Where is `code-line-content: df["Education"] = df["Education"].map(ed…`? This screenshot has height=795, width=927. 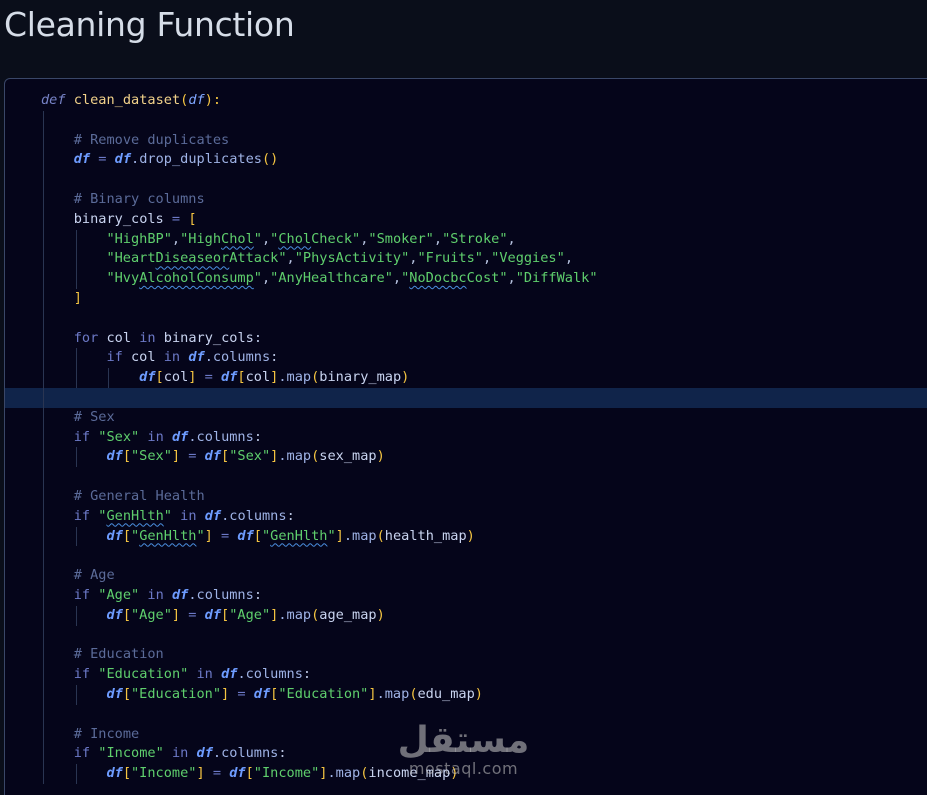 code-line-content: df["Education"] = df["Education"].map(ed… is located at coordinates (262, 694).